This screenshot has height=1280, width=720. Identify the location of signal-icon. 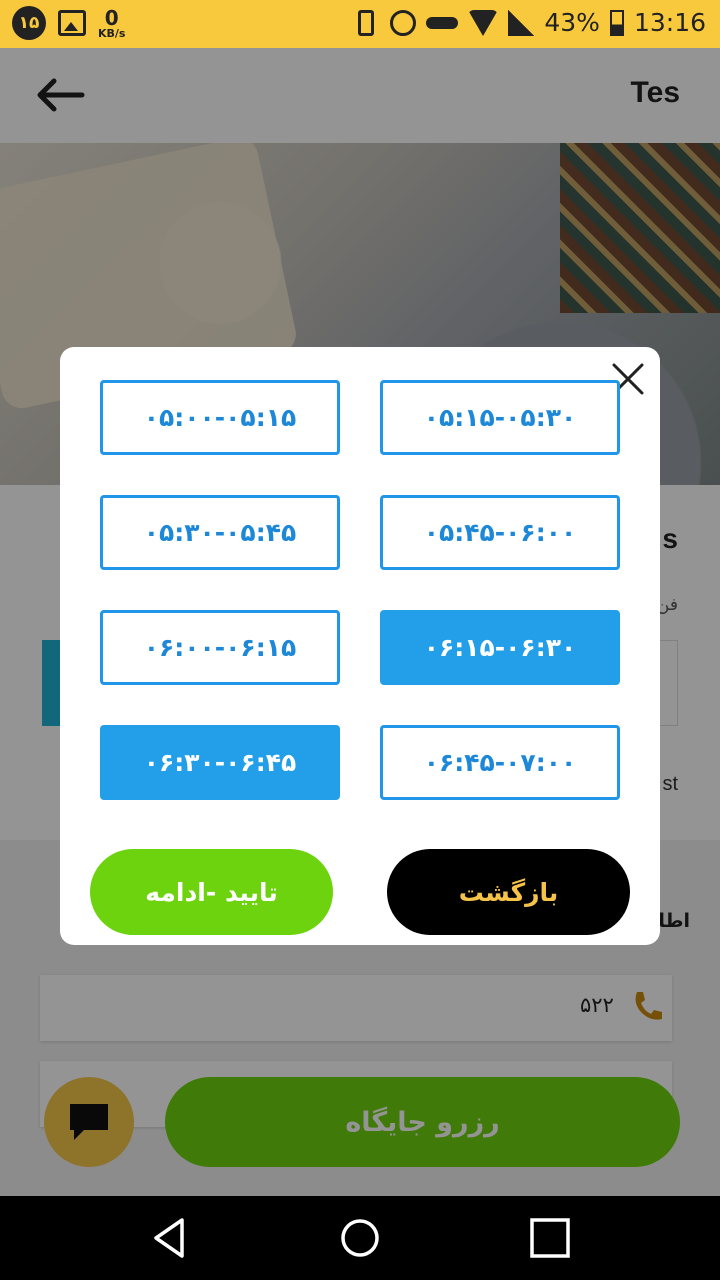
(521, 22).